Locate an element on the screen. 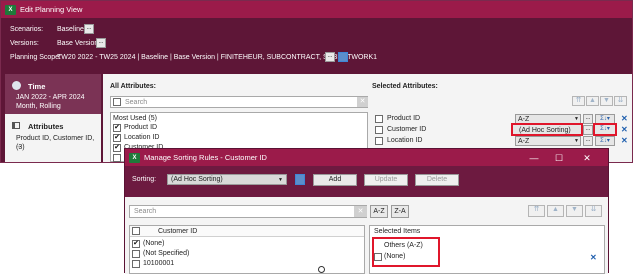 The height and width of the screenshot is (274, 640). all-attributes-search: Search ✕ is located at coordinates (239, 102).